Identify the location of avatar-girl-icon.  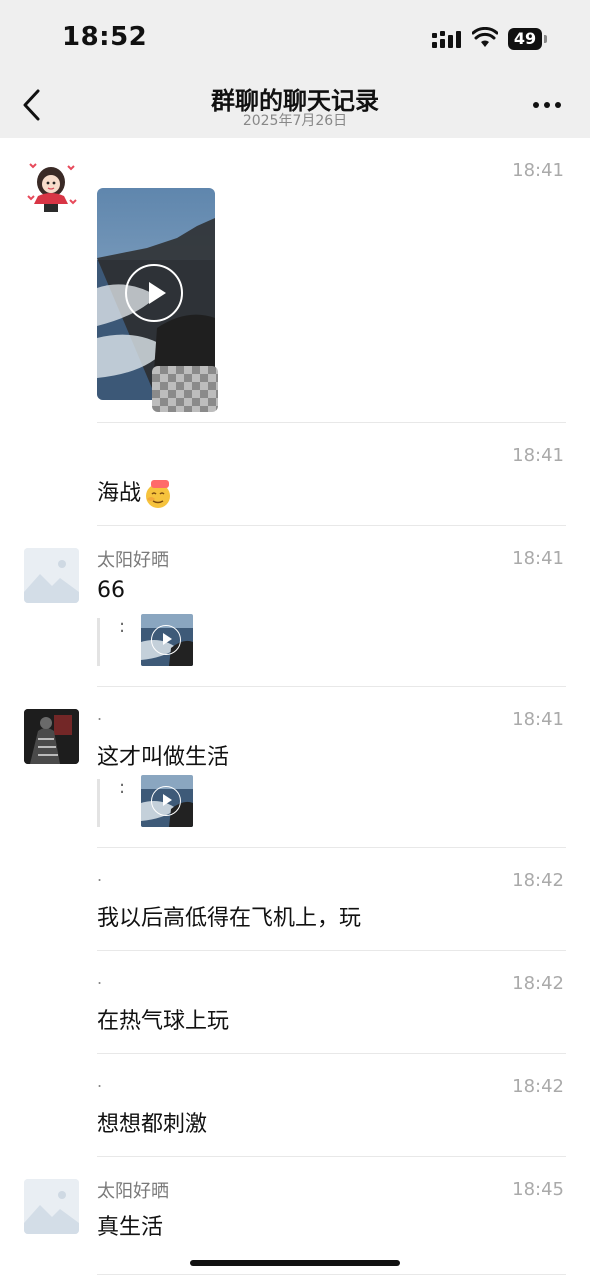
(51, 187).